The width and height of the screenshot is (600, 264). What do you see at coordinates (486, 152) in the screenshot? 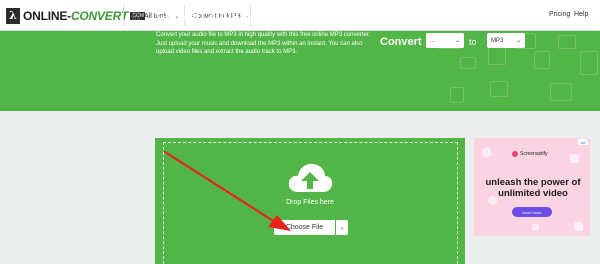
I see `pen-icon` at bounding box center [486, 152].